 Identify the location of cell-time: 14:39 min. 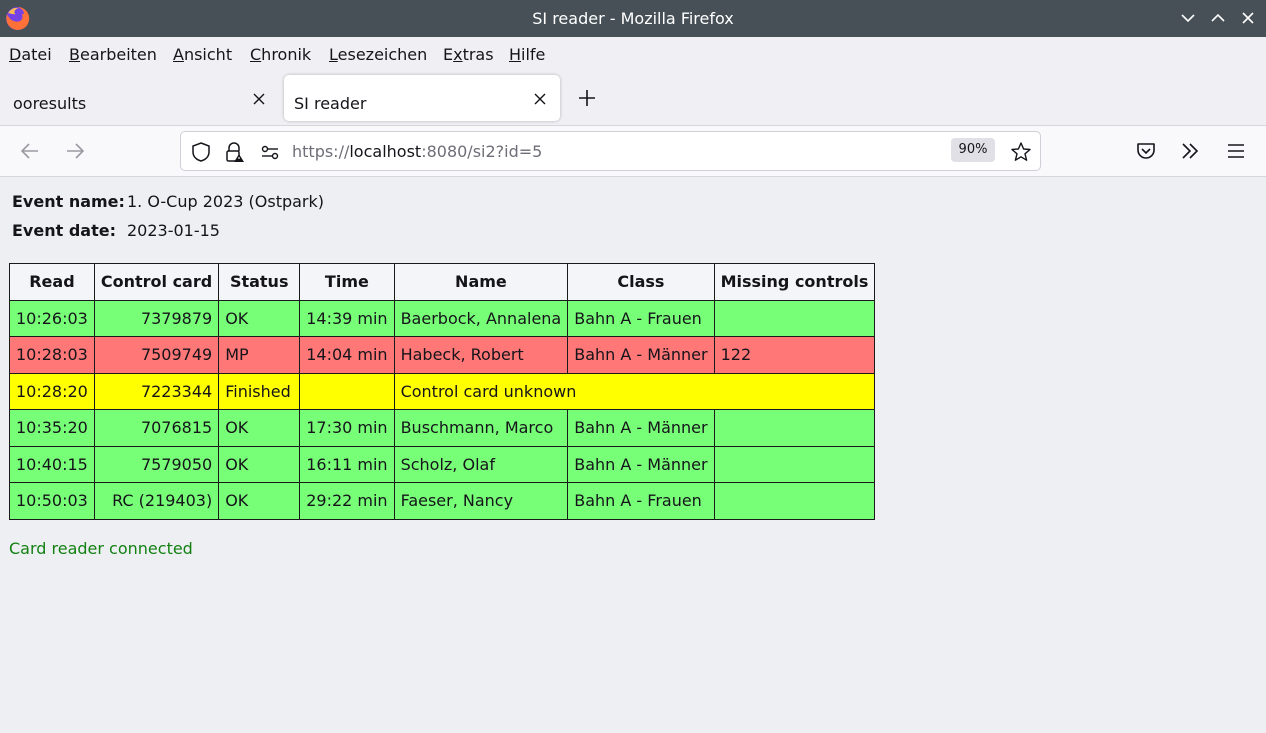
(347, 318).